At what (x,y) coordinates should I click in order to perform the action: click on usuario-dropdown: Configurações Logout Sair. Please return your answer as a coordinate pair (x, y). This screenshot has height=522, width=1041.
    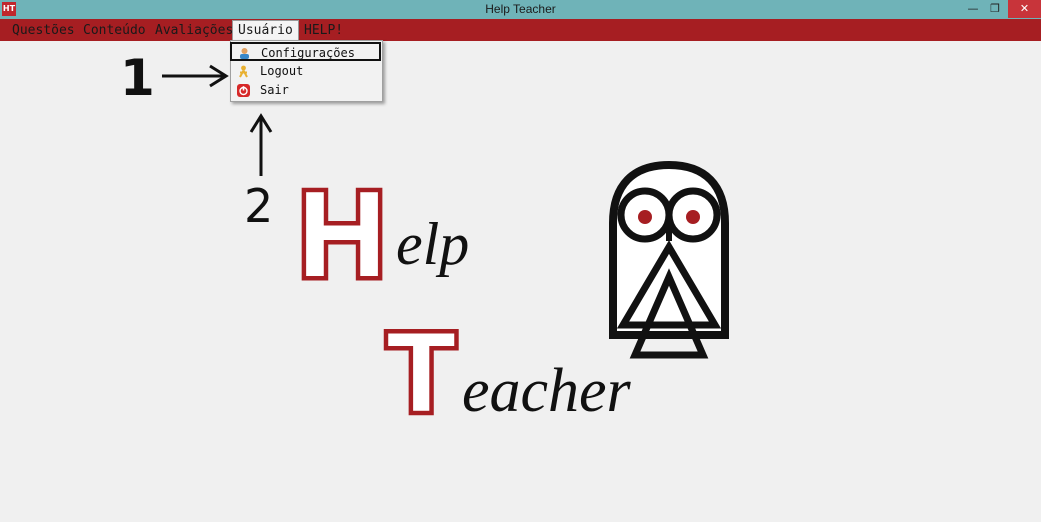
    Looking at the image, I should click on (306, 71).